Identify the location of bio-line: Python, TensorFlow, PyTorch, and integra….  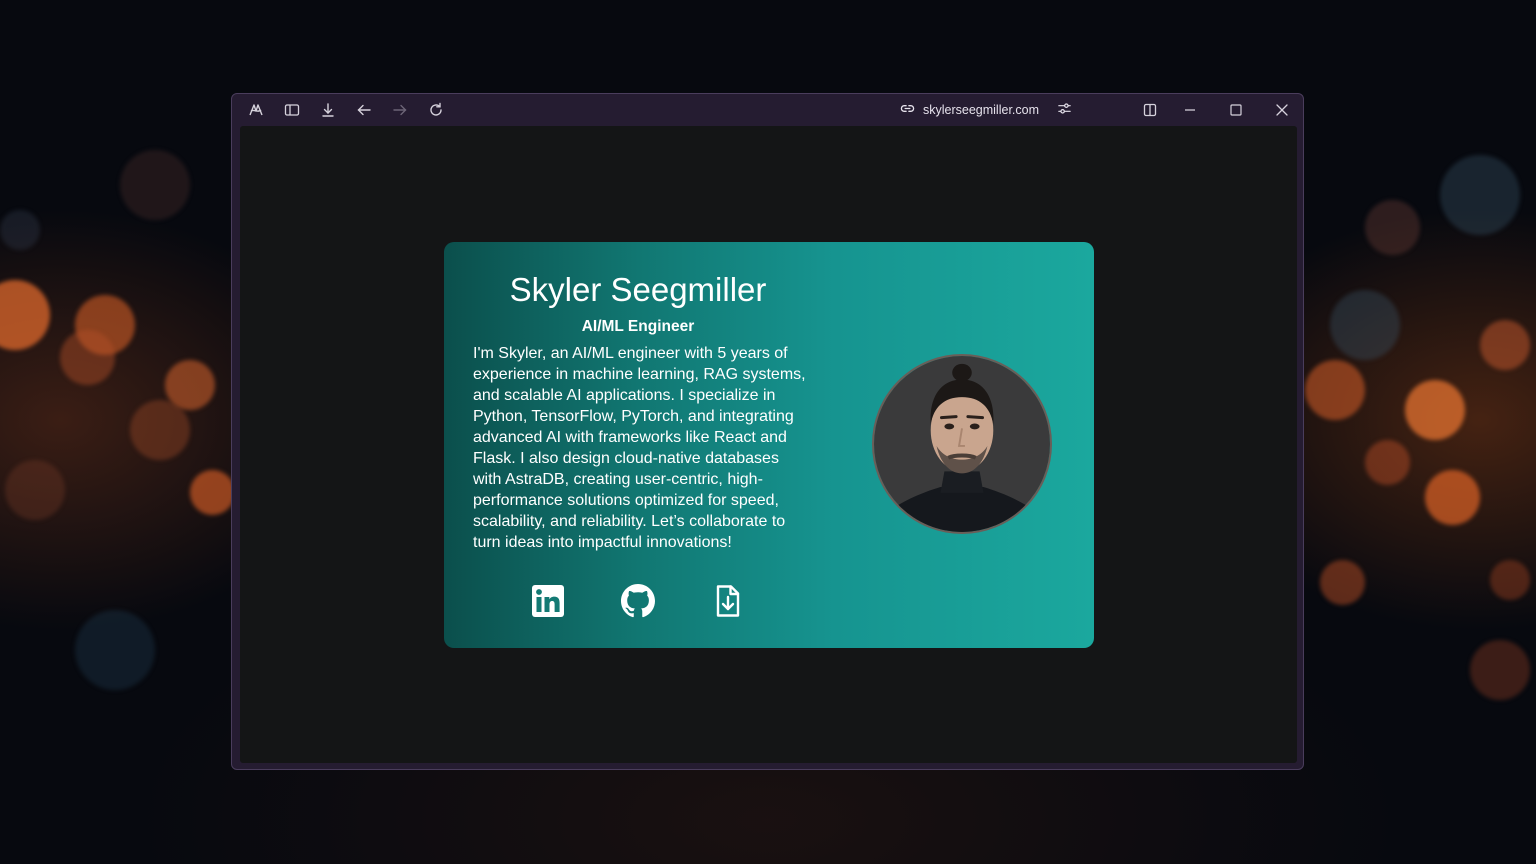
(633, 416).